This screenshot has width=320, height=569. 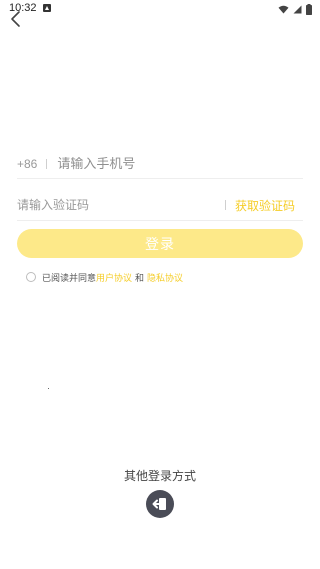 I want to click on login-exit-icon, so click(x=159, y=504).